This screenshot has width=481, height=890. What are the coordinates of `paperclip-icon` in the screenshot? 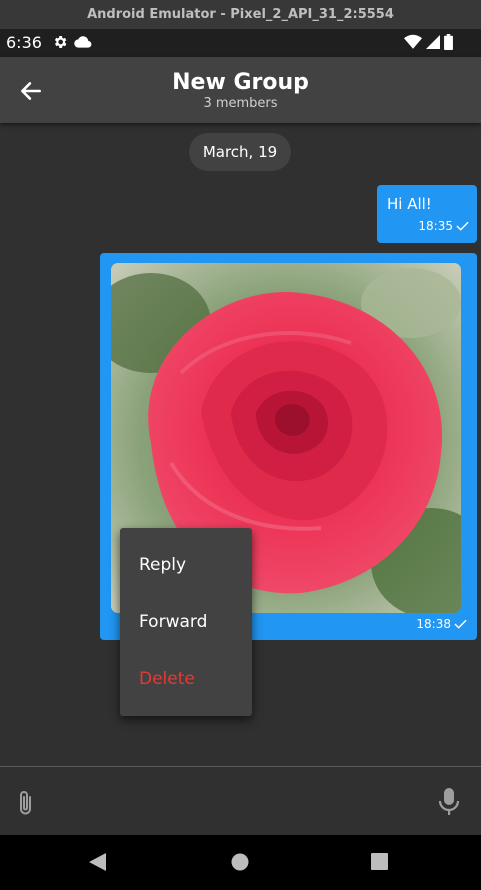 It's located at (26, 803).